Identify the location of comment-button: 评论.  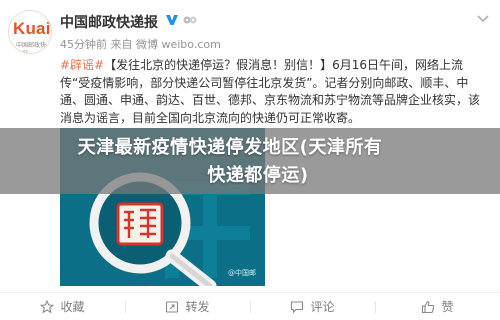
(312, 306).